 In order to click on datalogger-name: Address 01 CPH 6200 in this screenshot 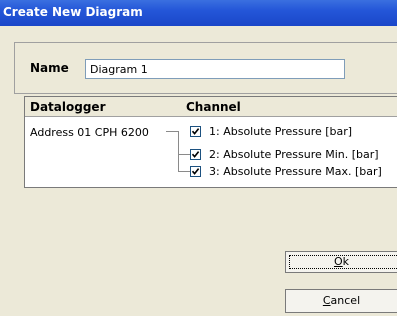, I will do `click(89, 132)`.